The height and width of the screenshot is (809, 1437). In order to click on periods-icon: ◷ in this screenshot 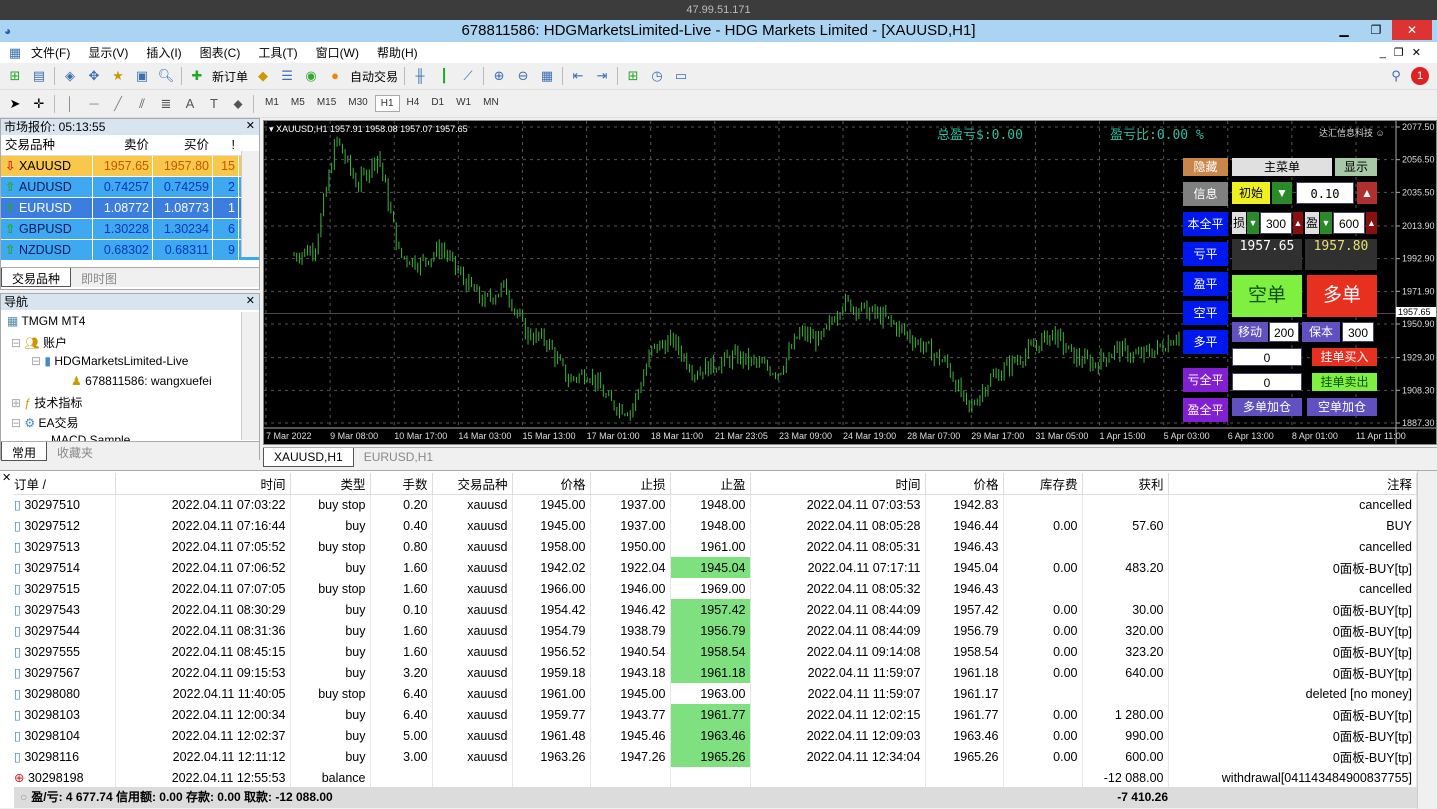, I will do `click(657, 76)`.